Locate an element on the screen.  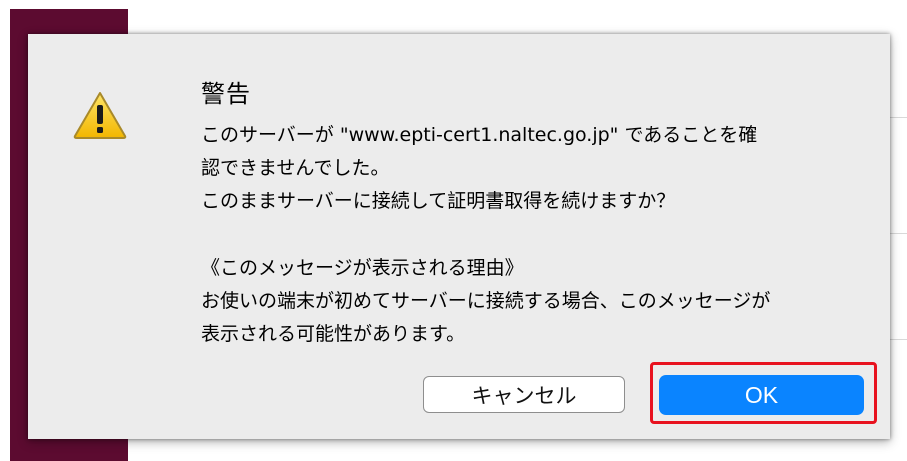
message-line: 表示される可能性があります。 is located at coordinates (333, 334).